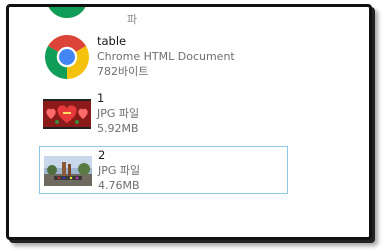 The width and height of the screenshot is (386, 251). I want to click on partial-type-text: 파, so click(132, 19).